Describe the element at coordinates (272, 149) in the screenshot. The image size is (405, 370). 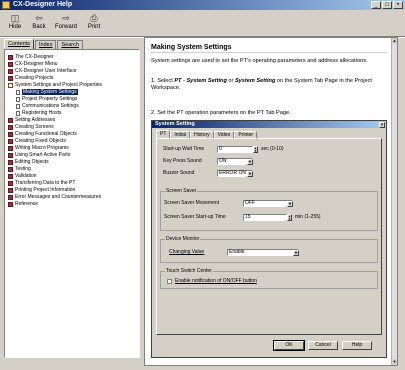
I see `startup-wait-unit: sec (0-10)` at that location.